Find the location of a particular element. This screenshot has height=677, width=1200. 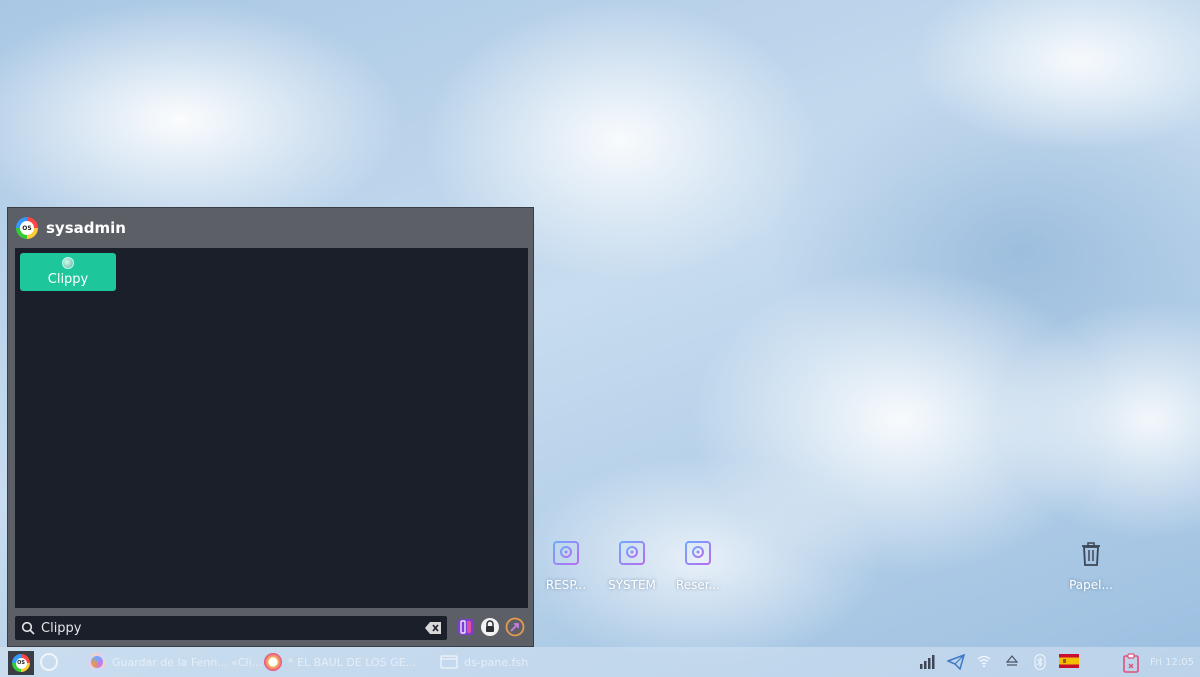

taskbar-task-window: ds-pane.fsh is located at coordinates (484, 662).